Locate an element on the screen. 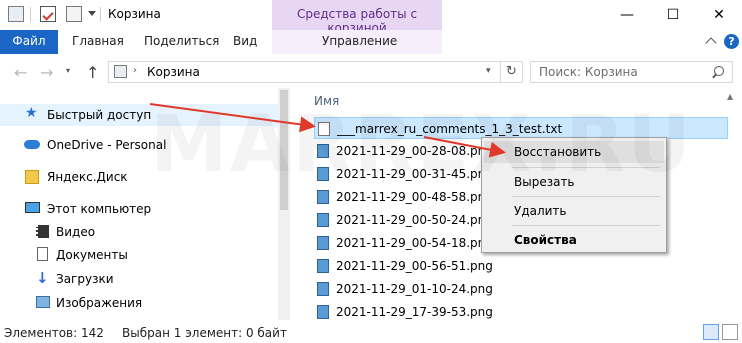 The width and height of the screenshot is (742, 343). arrow-to-file is located at coordinates (232, 118).